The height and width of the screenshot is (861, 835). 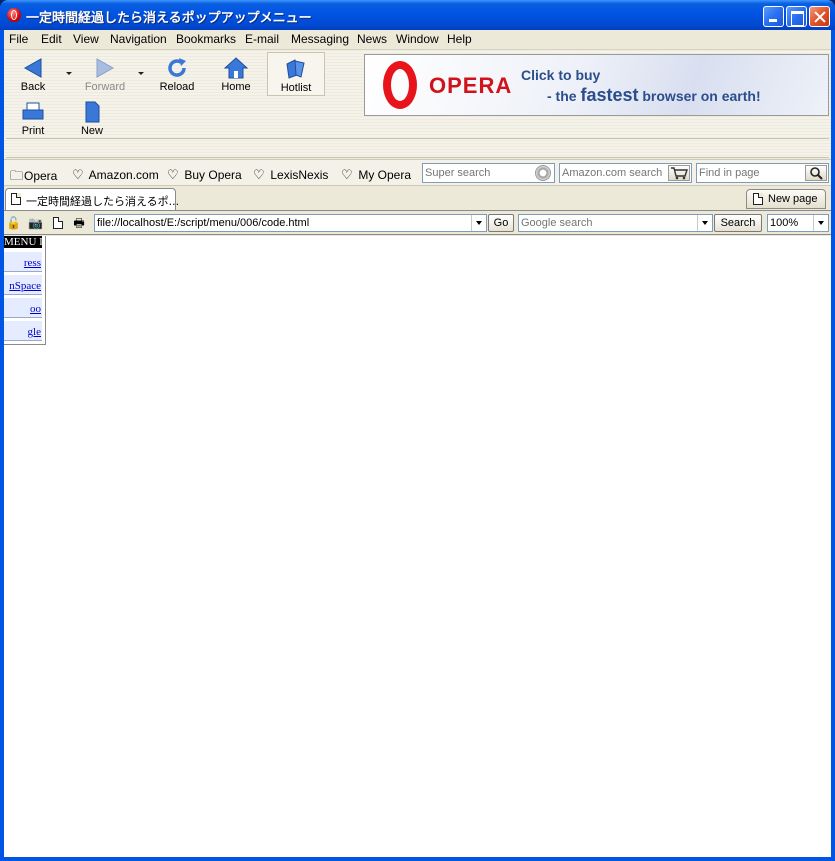 What do you see at coordinates (796, 16) in the screenshot?
I see `maximize-button` at bounding box center [796, 16].